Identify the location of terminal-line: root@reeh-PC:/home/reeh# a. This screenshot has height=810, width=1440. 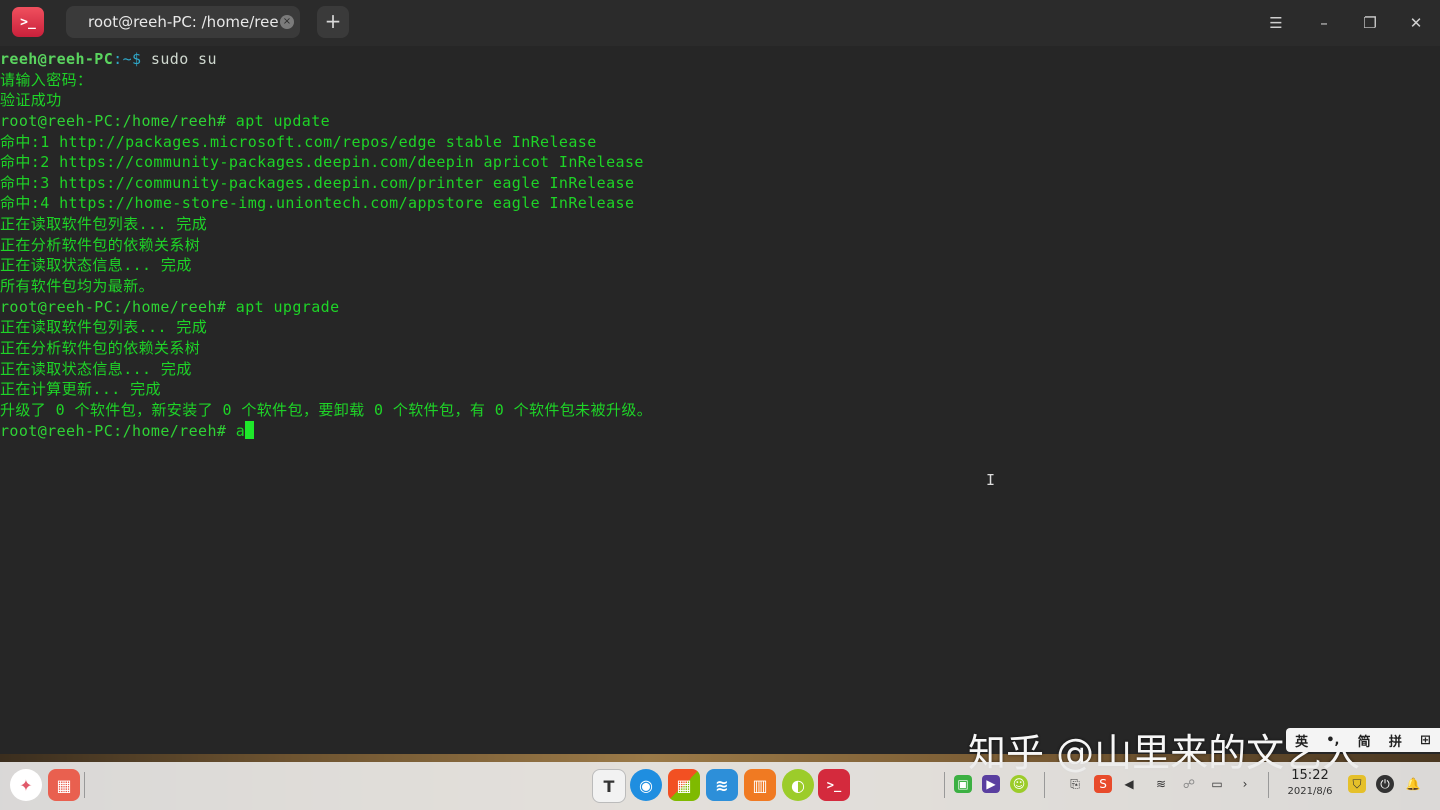
(326, 431).